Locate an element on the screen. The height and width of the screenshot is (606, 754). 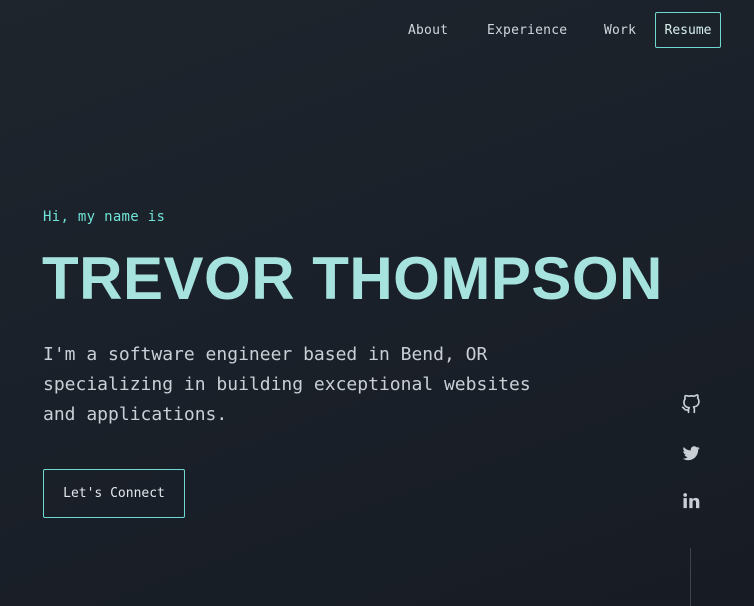
lets-connect-button: Let's Connect is located at coordinates (114, 493).